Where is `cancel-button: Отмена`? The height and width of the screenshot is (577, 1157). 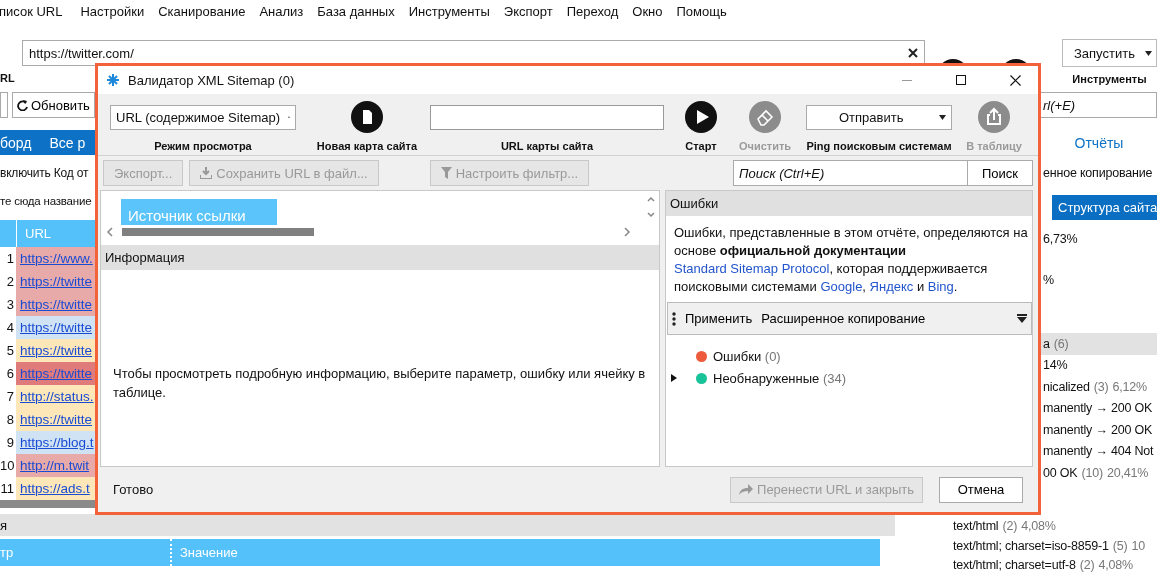
cancel-button: Отмена is located at coordinates (981, 489).